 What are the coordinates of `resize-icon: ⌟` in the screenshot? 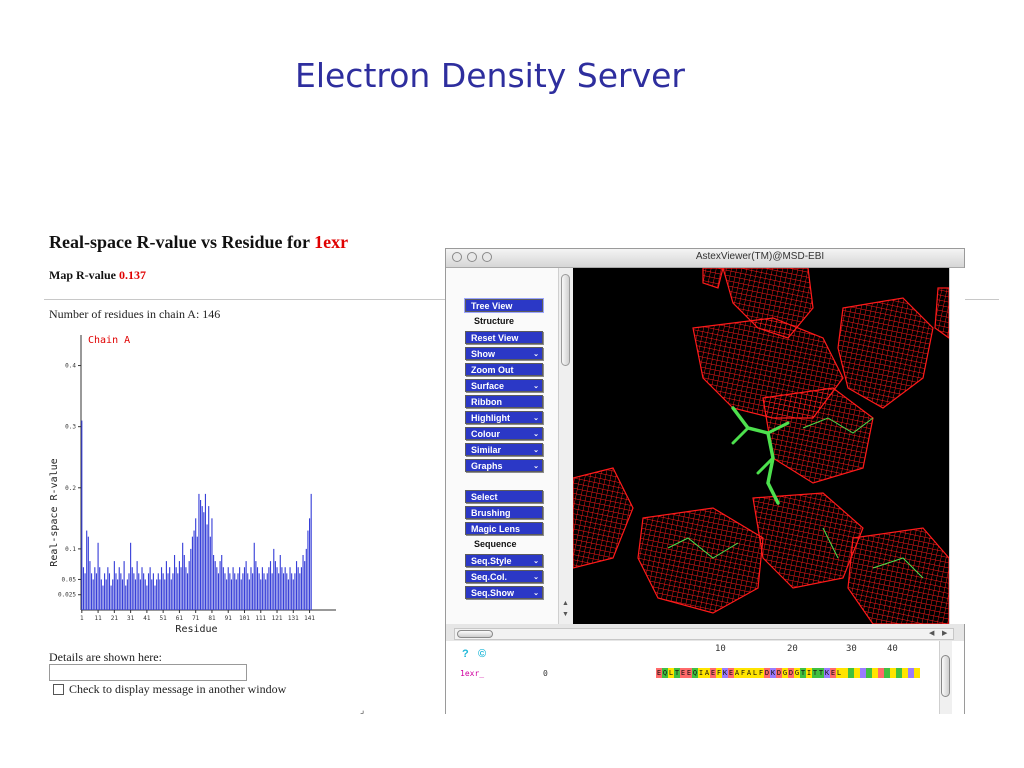 It's located at (362, 709).